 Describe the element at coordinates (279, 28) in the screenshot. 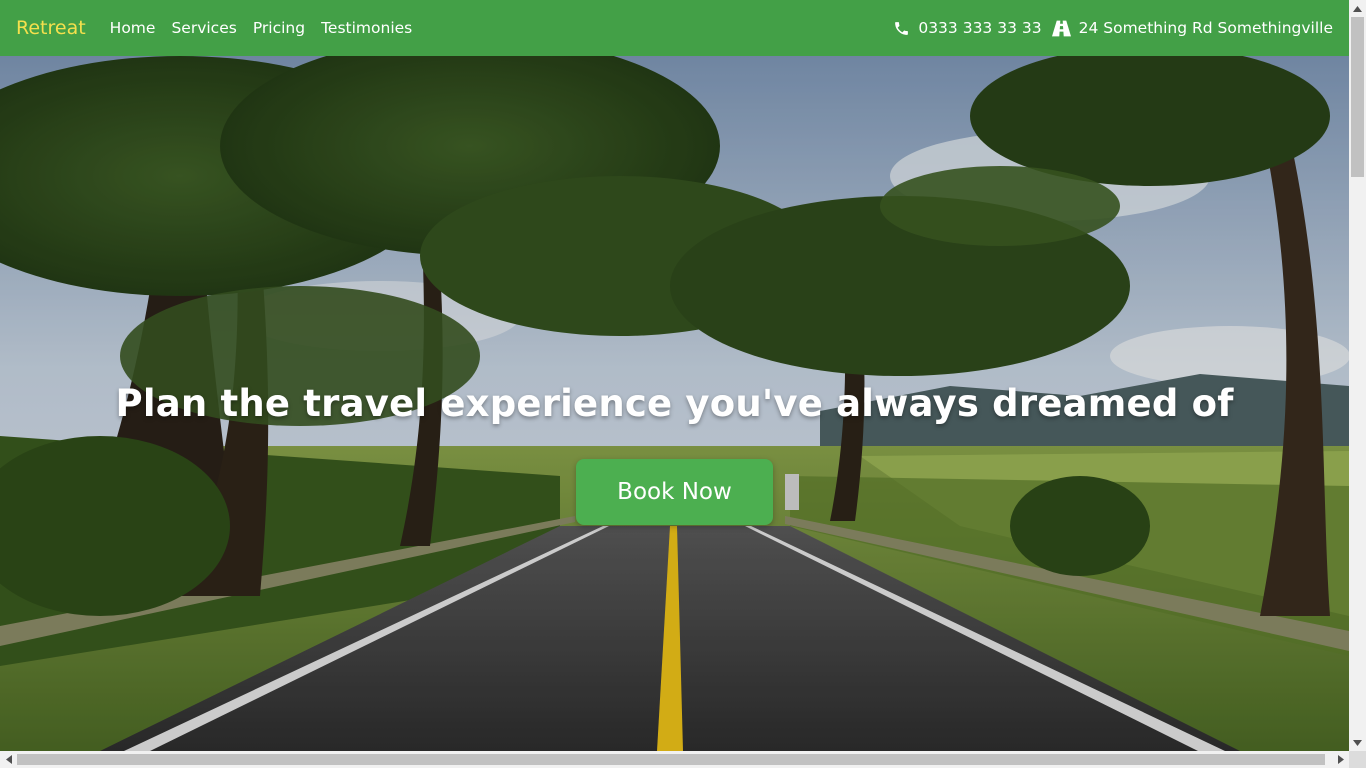

I see `nav-link-pricing: Pricing` at that location.